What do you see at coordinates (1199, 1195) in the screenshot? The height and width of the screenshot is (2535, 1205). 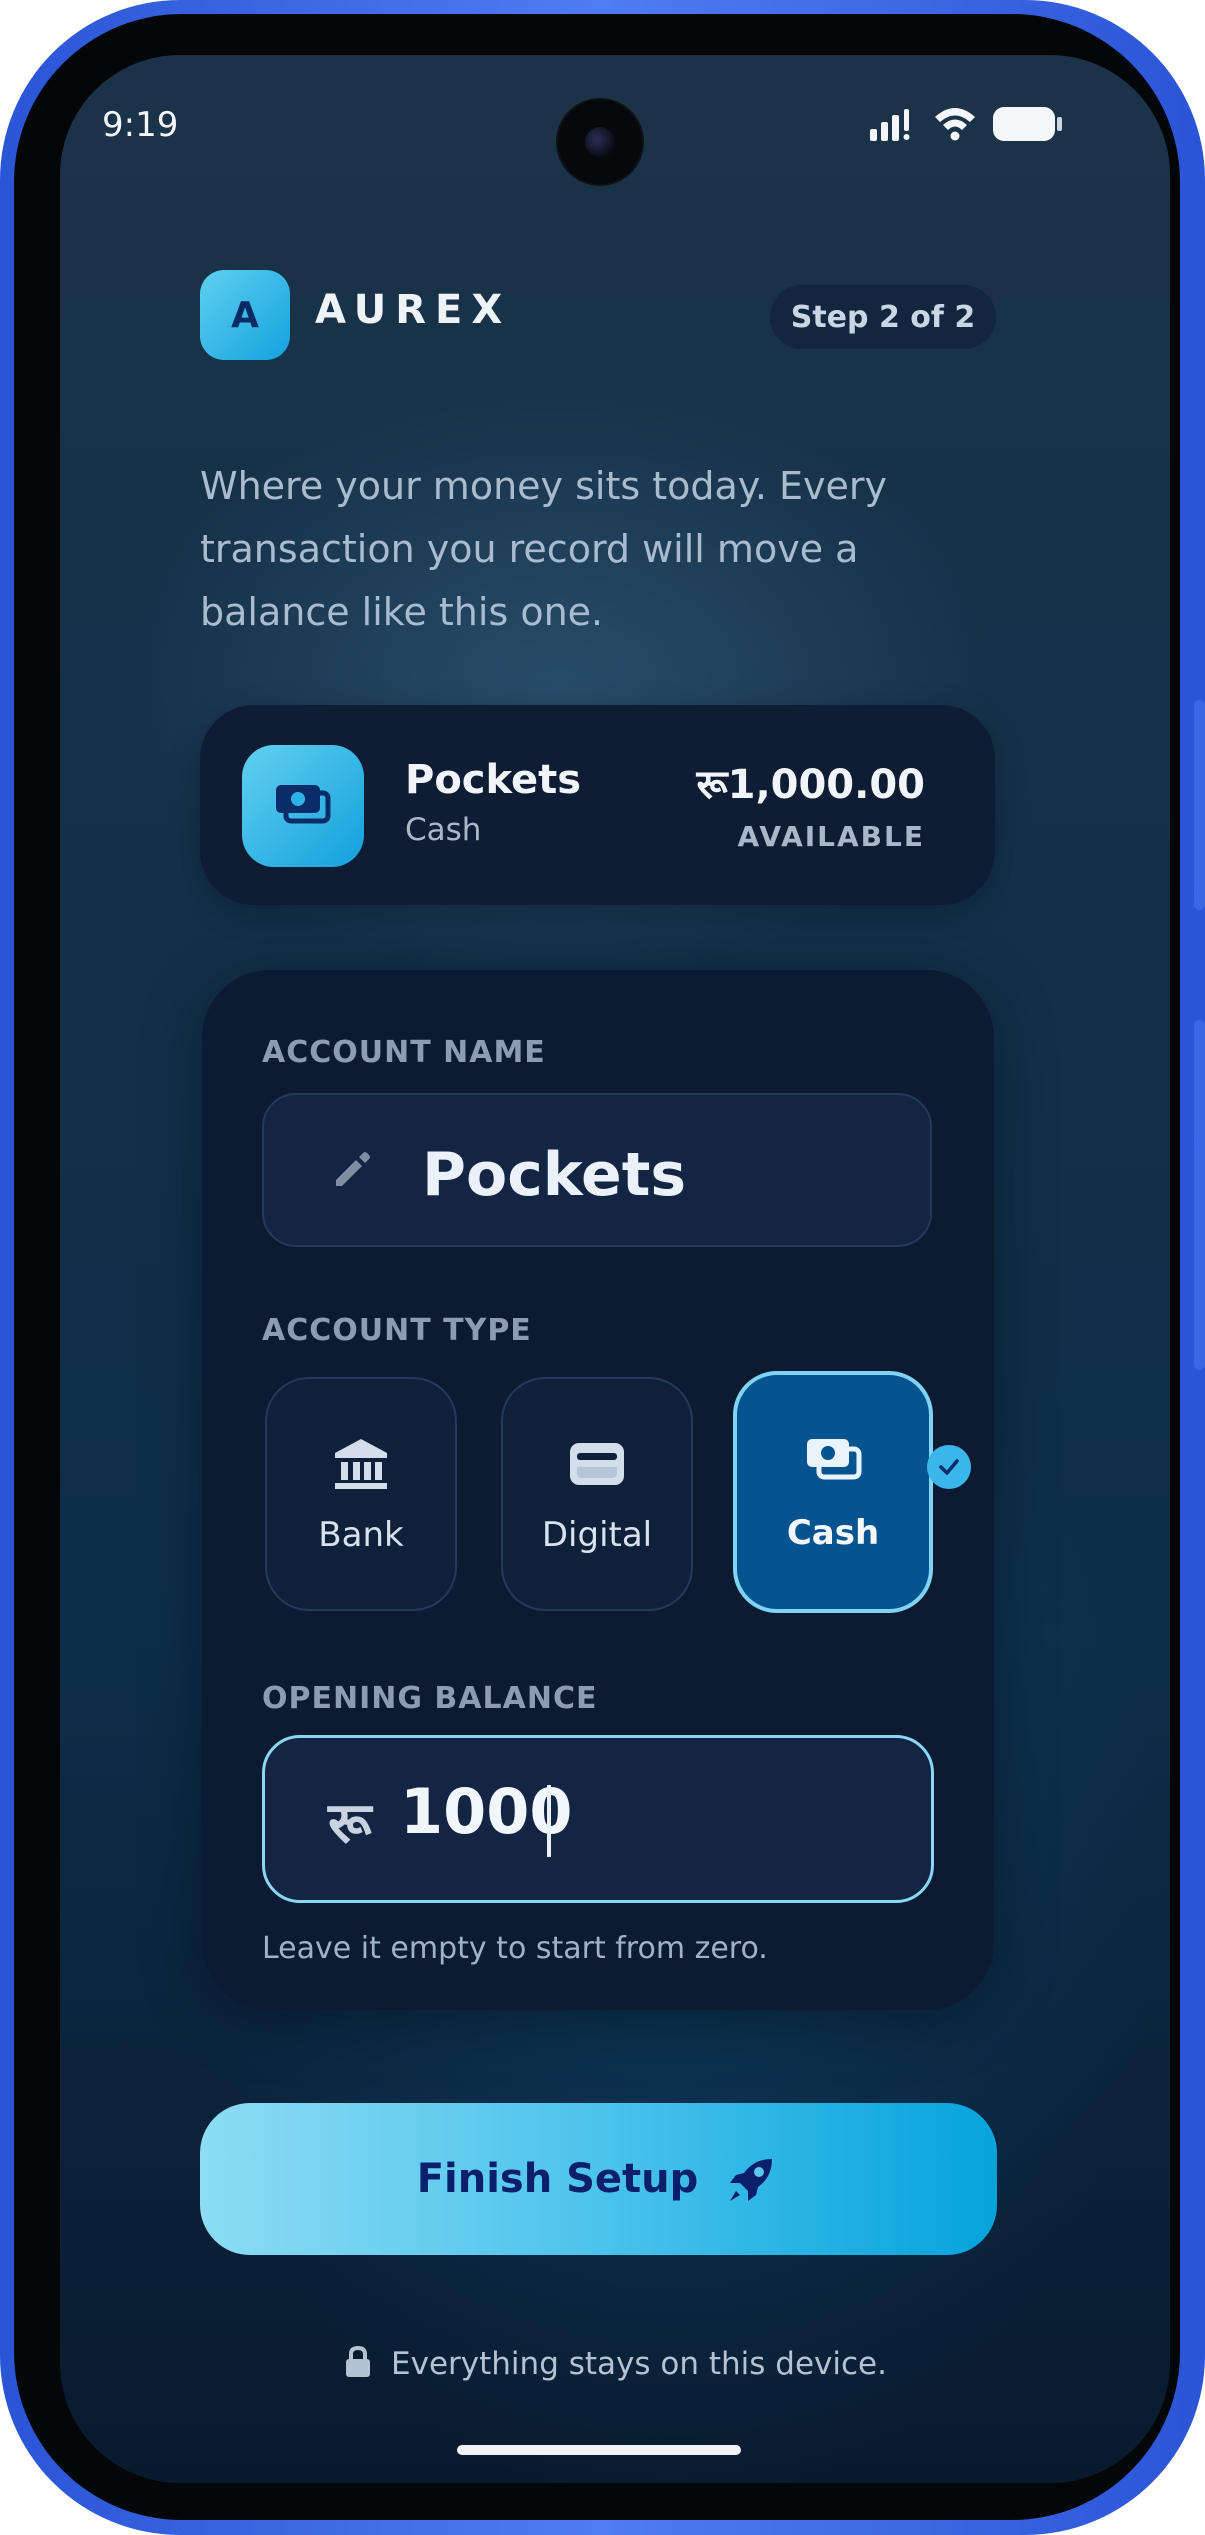 I see `side-button-bottom` at bounding box center [1199, 1195].